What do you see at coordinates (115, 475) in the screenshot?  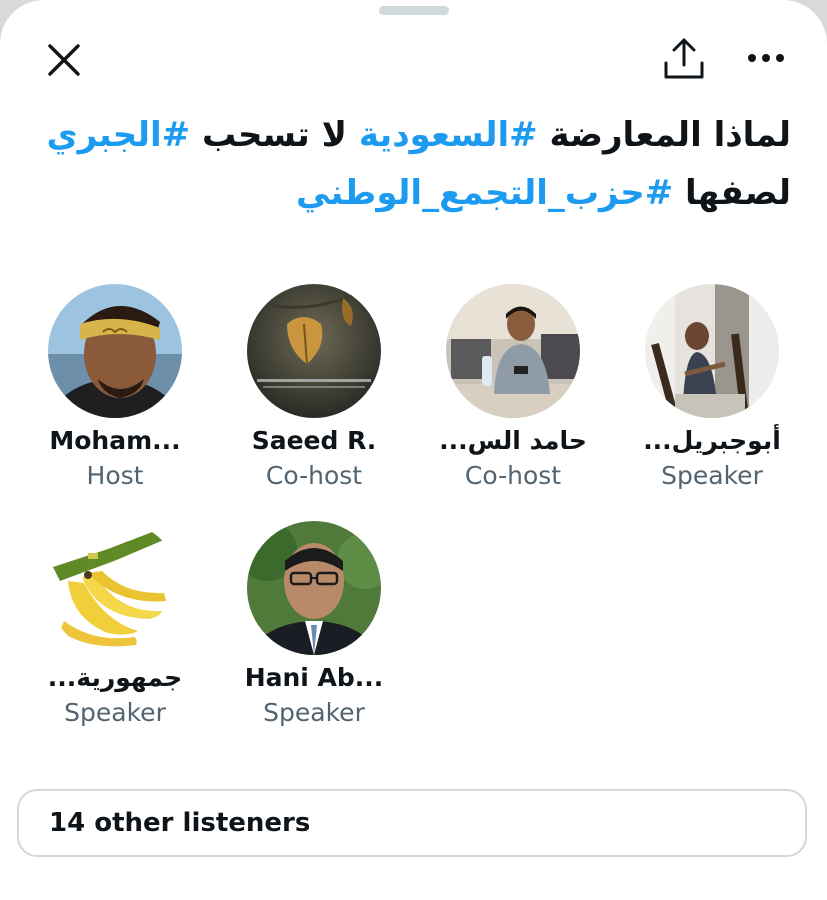 I see `participant-role: Host` at bounding box center [115, 475].